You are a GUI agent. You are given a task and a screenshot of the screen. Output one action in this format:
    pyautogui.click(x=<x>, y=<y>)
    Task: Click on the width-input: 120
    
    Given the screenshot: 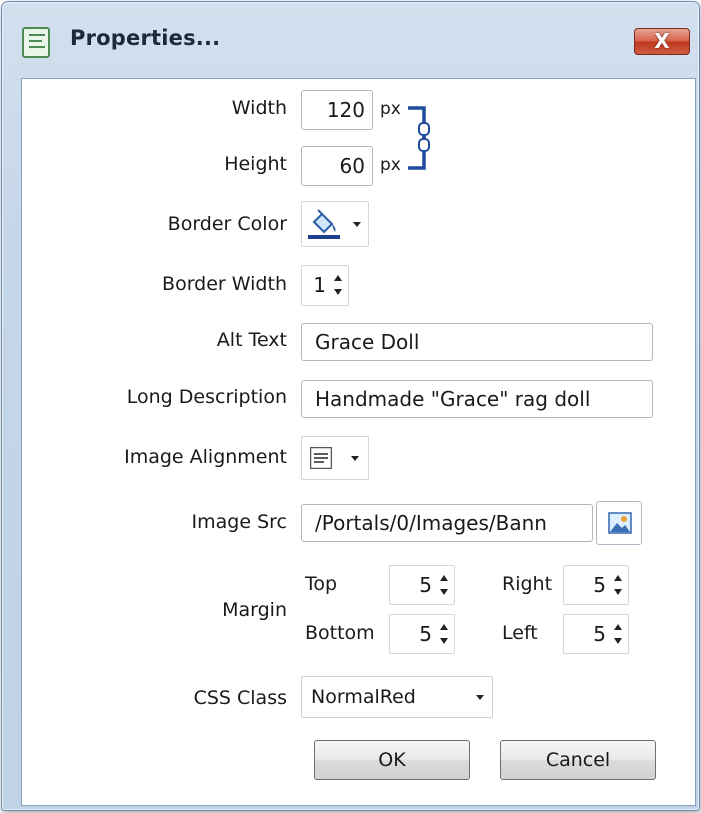 What is the action you would take?
    pyautogui.click(x=337, y=110)
    